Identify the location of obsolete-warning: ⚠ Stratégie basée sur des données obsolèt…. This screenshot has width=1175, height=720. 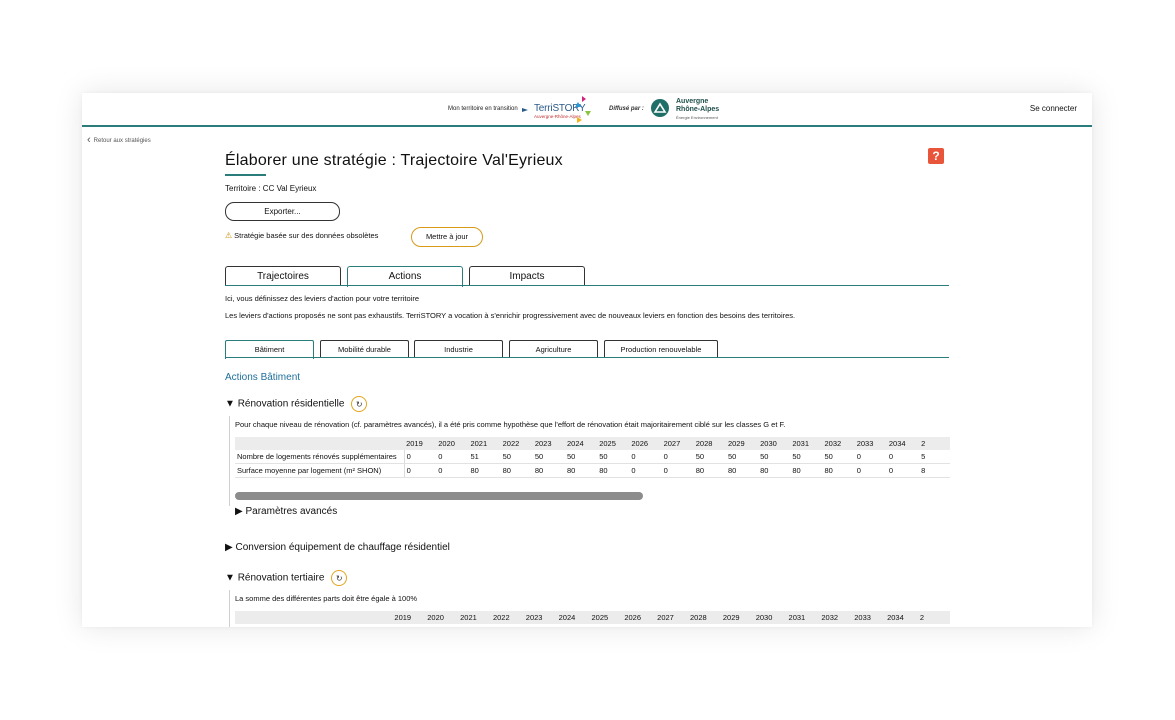
(301, 235).